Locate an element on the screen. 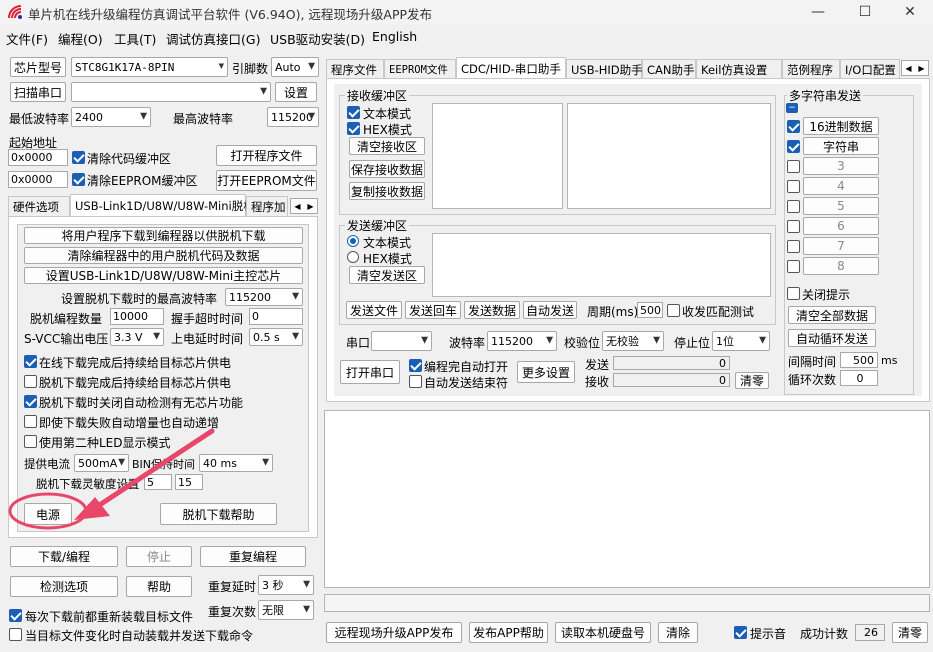 Image resolution: width=933 pixels, height=652 pixels. stop-bits-select: 1位 ▼ is located at coordinates (741, 341).